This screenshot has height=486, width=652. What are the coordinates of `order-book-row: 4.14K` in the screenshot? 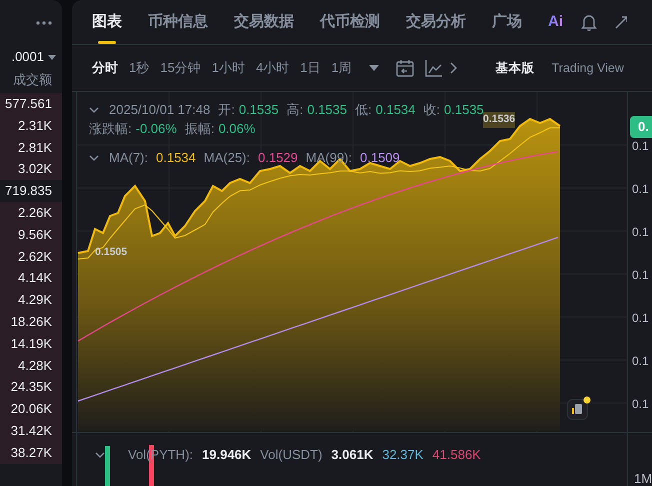 It's located at (31, 278).